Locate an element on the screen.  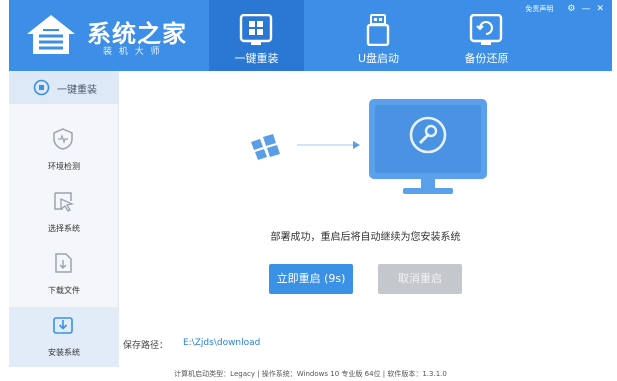
install-download-icon is located at coordinates (63, 325).